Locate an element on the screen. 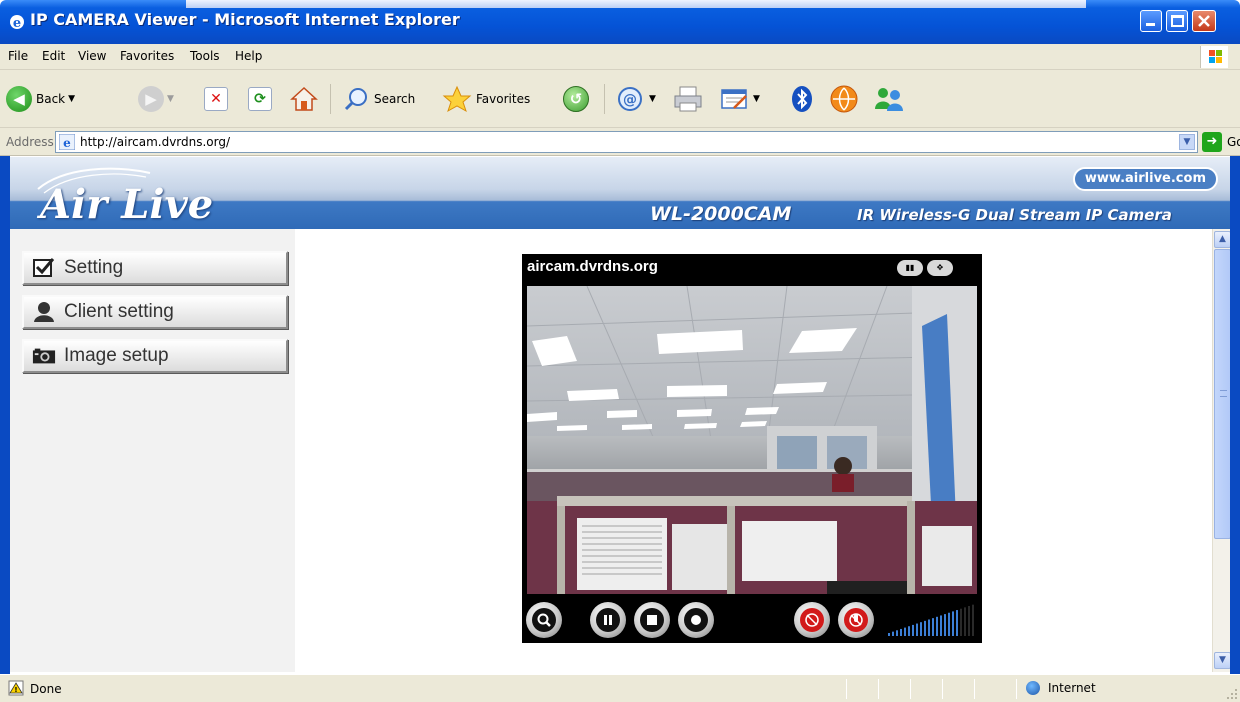 The height and width of the screenshot is (702, 1240). print-button is located at coordinates (688, 99).